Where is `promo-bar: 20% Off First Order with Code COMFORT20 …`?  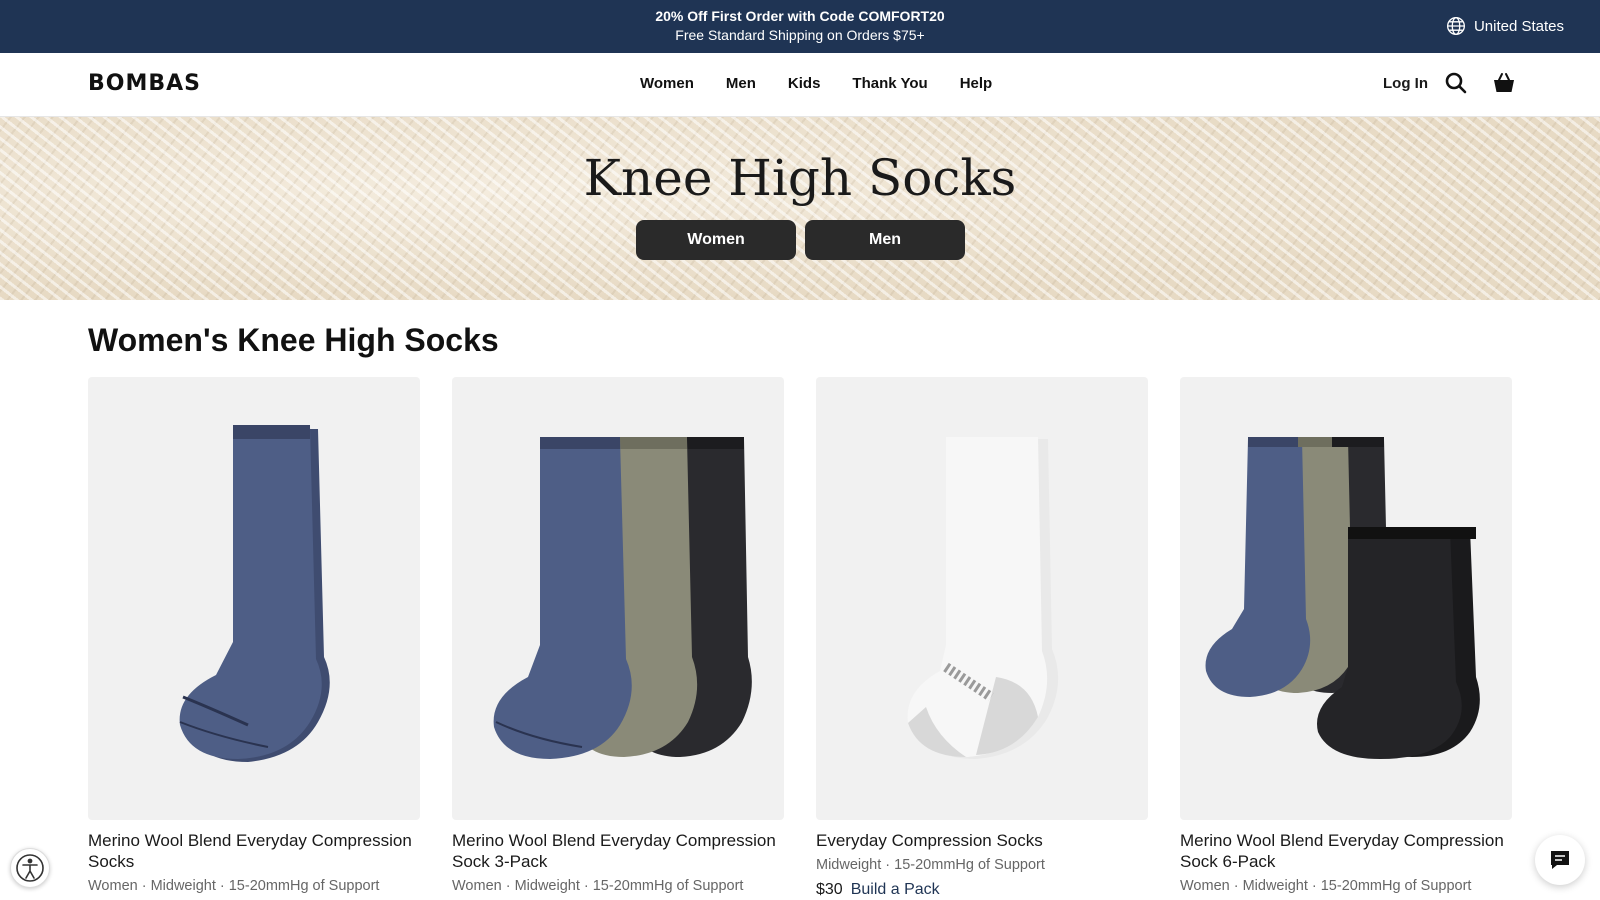
promo-bar: 20% Off First Order with Code COMFORT20 … is located at coordinates (800, 26).